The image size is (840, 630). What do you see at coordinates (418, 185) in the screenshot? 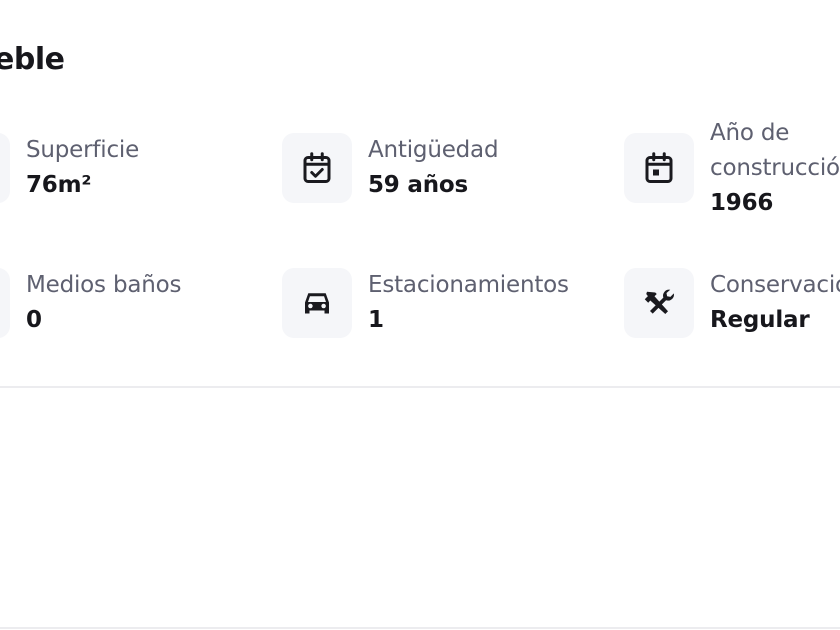
I see `feature-value: 59 años` at bounding box center [418, 185].